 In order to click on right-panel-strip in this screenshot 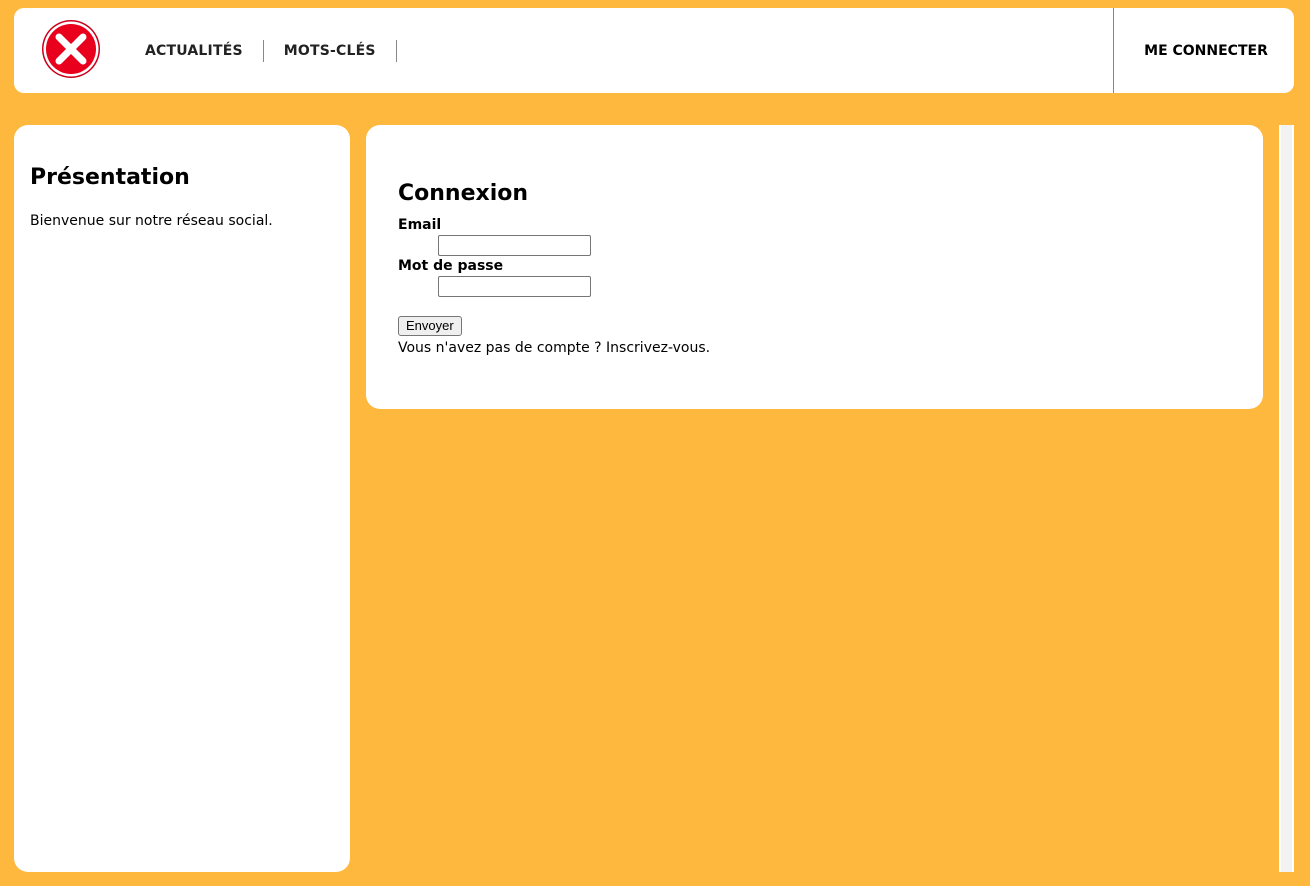, I will do `click(1286, 498)`.